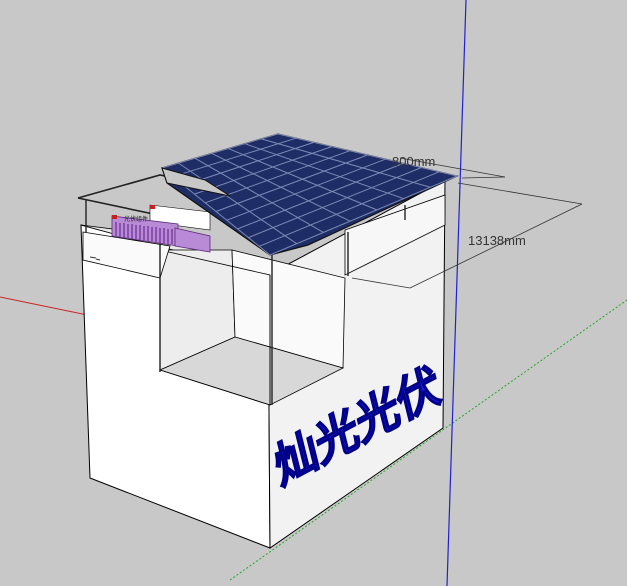 The width and height of the screenshot is (627, 586). What do you see at coordinates (136, 219) in the screenshot?
I see `banner-badge-text: 光伏组件` at bounding box center [136, 219].